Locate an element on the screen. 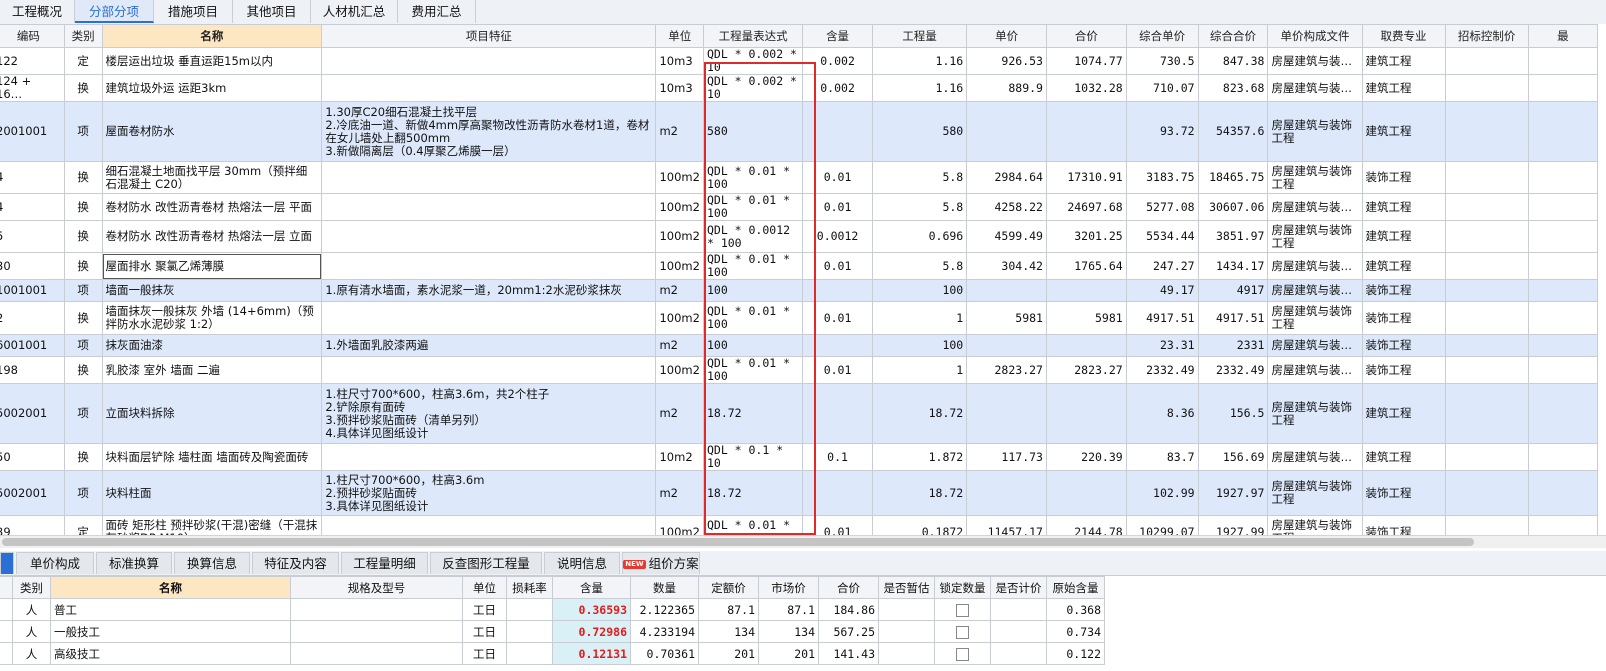 Image resolution: width=1606 pixels, height=671 pixels. col-header-bid-control: 招标控制价 is located at coordinates (1486, 36).